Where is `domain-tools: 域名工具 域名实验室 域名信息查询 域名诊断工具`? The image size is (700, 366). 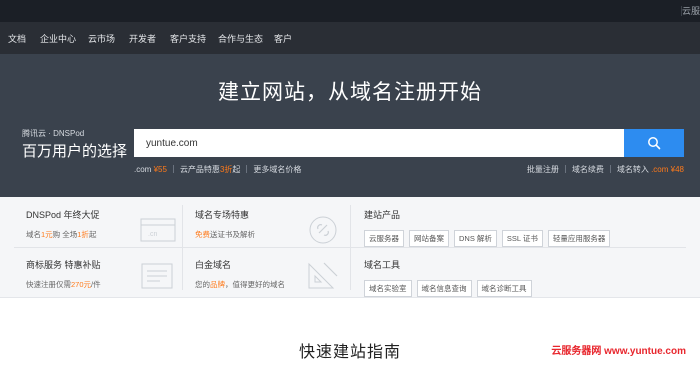 domain-tools: 域名工具 域名实验室 域名信息查询 域名诊断工具 is located at coordinates (529, 277).